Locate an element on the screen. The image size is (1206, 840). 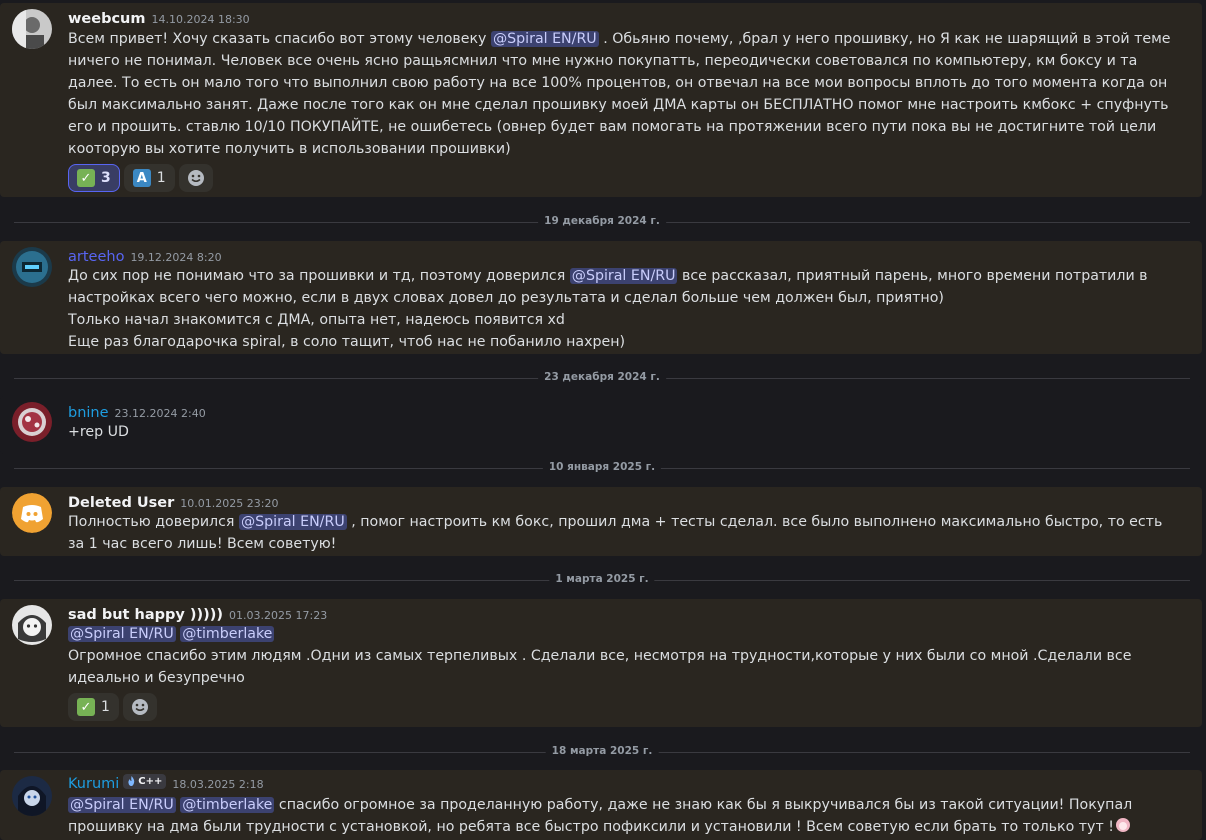
timestamp: 01.03.2025 17:23 is located at coordinates (278, 615).